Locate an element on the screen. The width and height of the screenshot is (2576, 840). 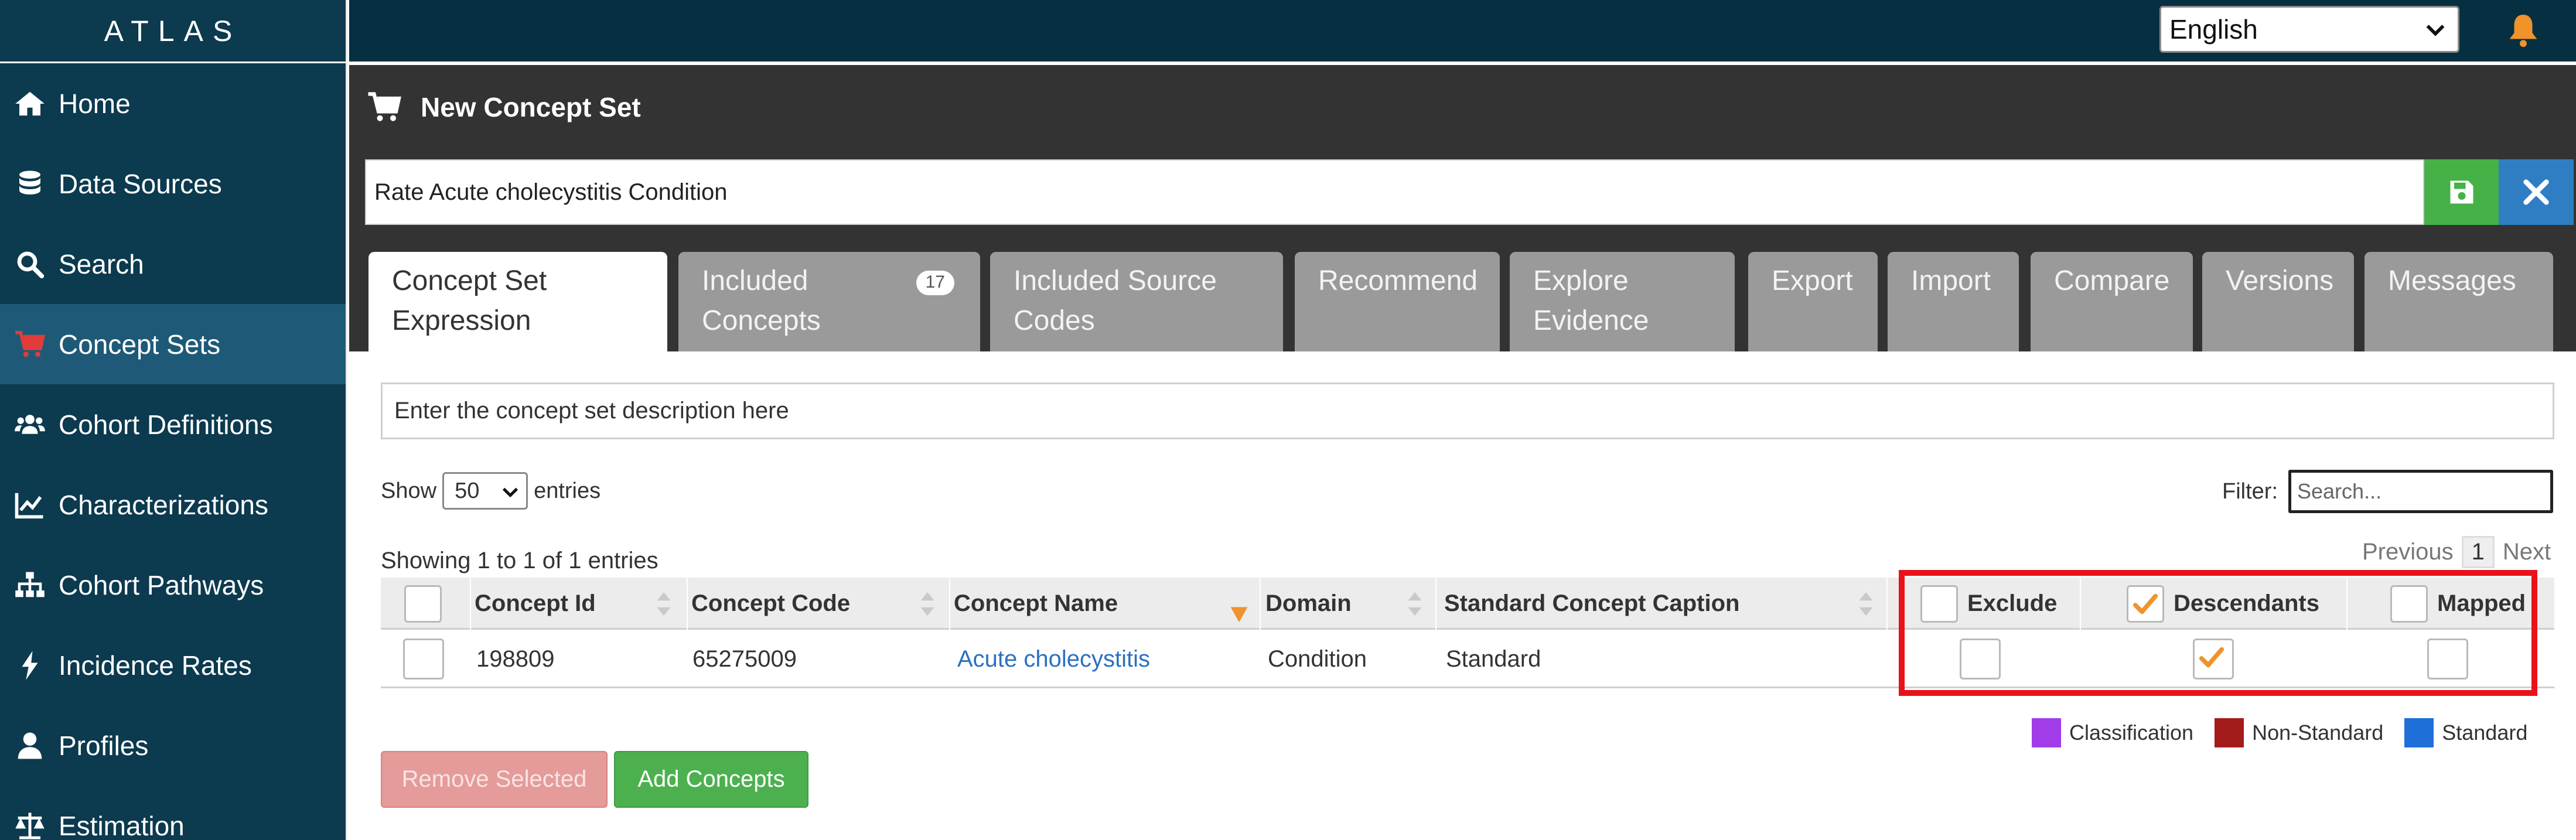
legend-swatch is located at coordinates (2419, 732).